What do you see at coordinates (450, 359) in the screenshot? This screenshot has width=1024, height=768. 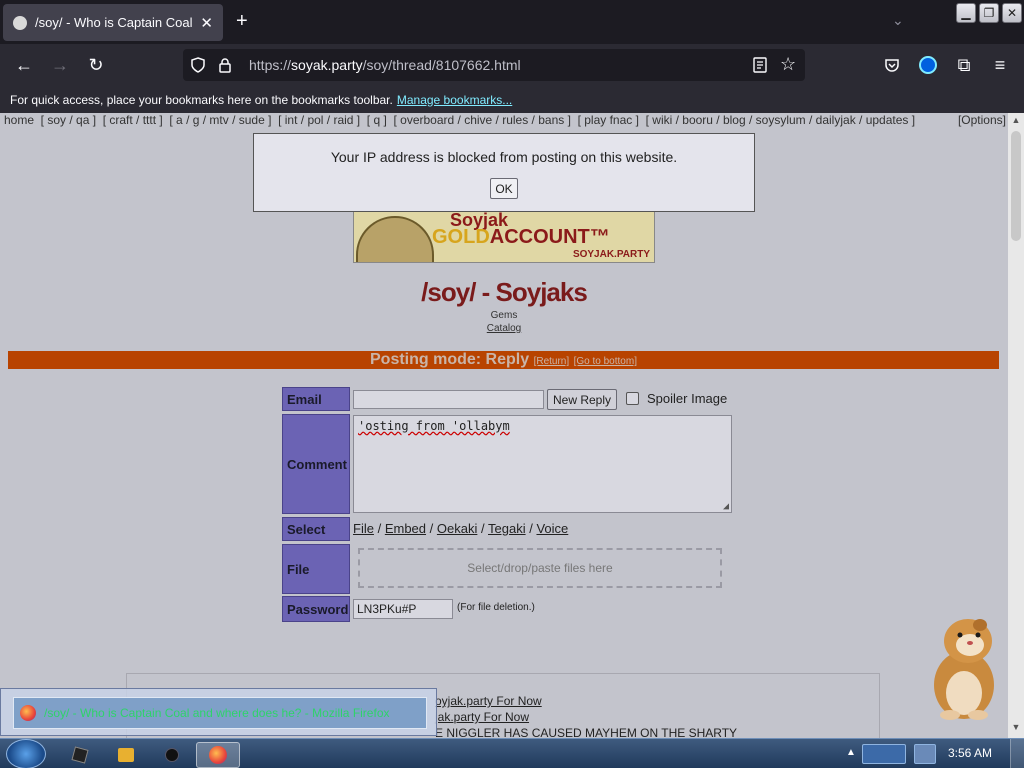 I see `posting-mode-title: Posting mode: Reply` at bounding box center [450, 359].